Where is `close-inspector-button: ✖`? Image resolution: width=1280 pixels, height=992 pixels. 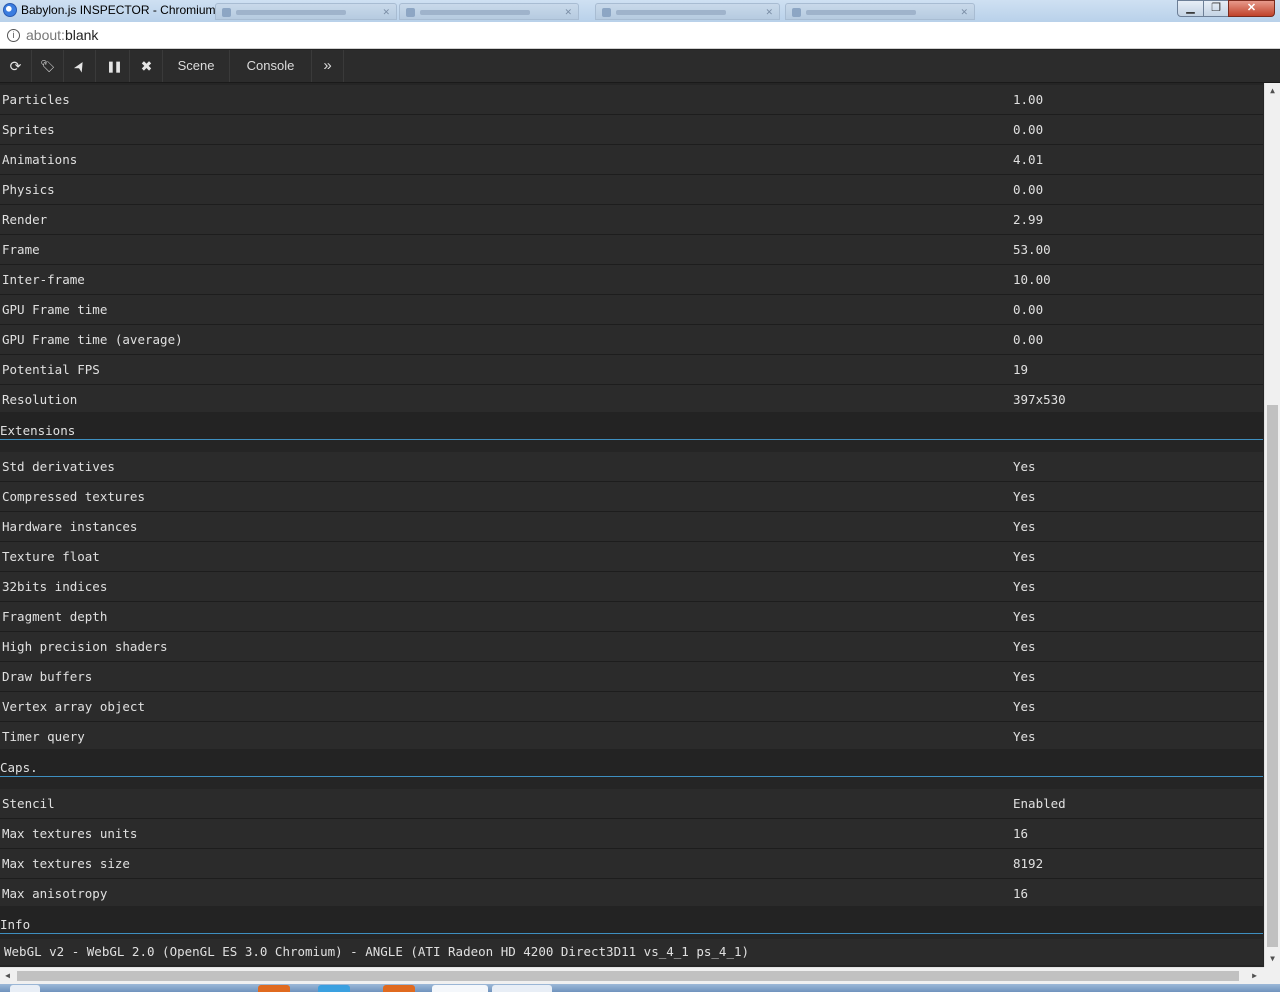
close-inspector-button: ✖ is located at coordinates (147, 66).